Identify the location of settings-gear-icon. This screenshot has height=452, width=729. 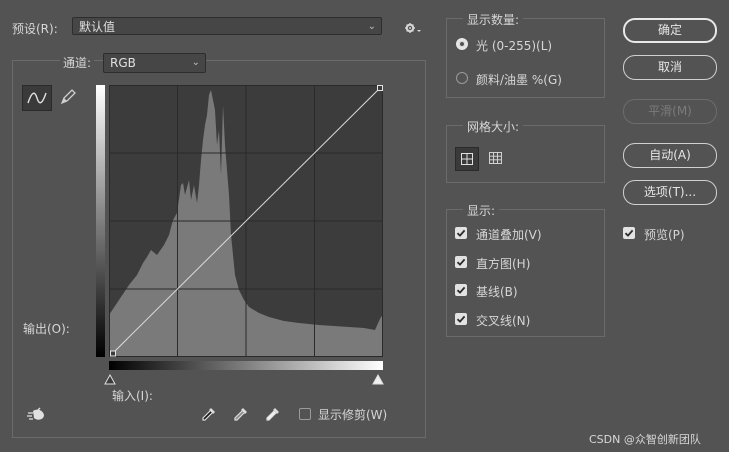
(414, 29).